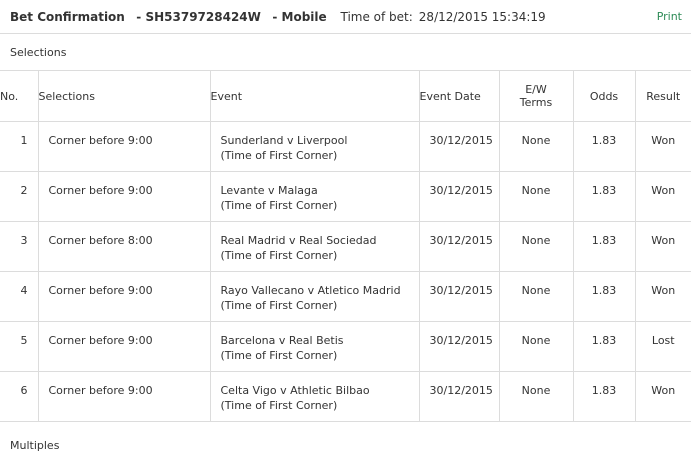  Describe the element at coordinates (19, 396) in the screenshot. I see `row-number: 6` at that location.